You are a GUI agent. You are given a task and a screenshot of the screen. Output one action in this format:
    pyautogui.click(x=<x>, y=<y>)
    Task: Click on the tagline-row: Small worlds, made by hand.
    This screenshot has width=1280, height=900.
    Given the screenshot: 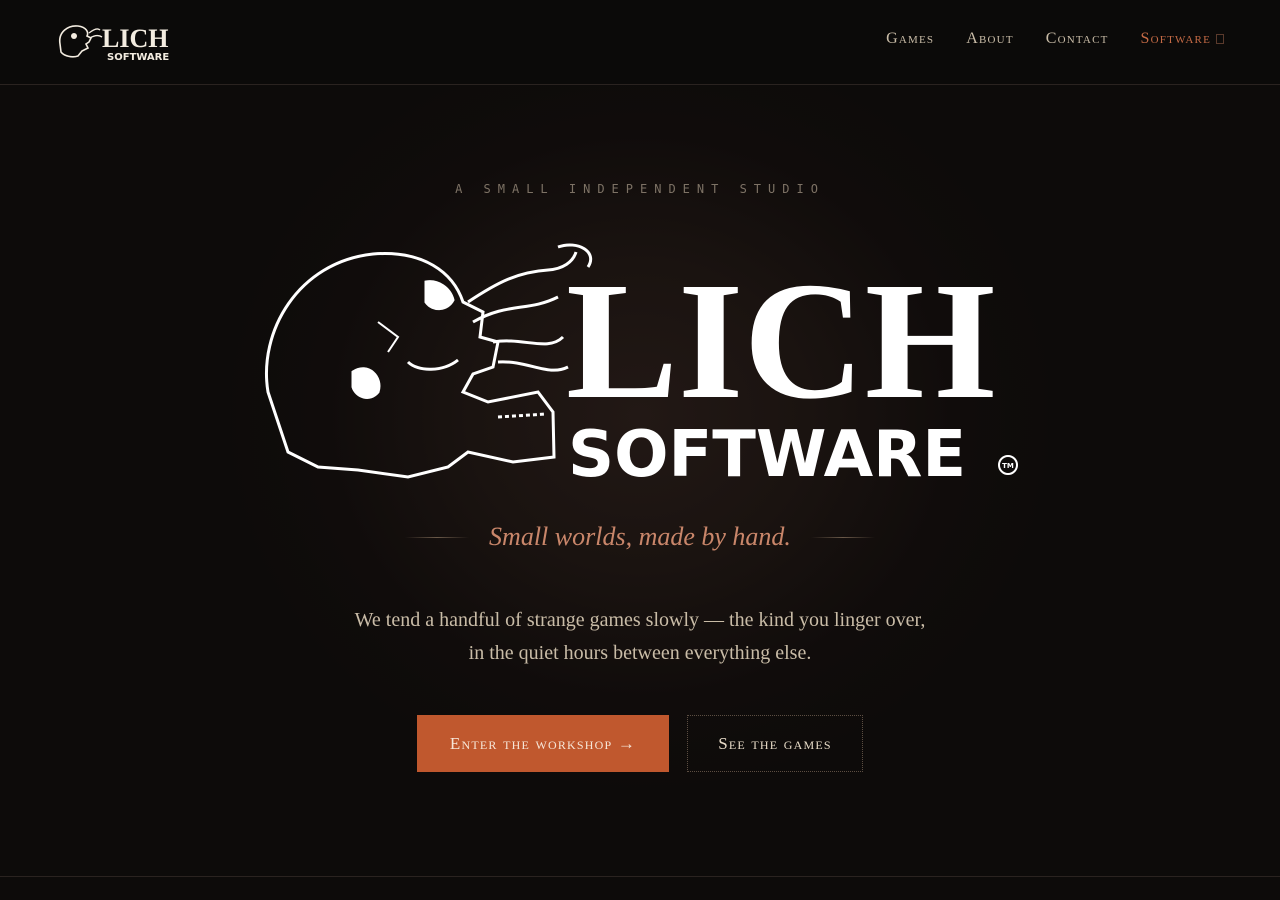 What is the action you would take?
    pyautogui.click(x=640, y=537)
    